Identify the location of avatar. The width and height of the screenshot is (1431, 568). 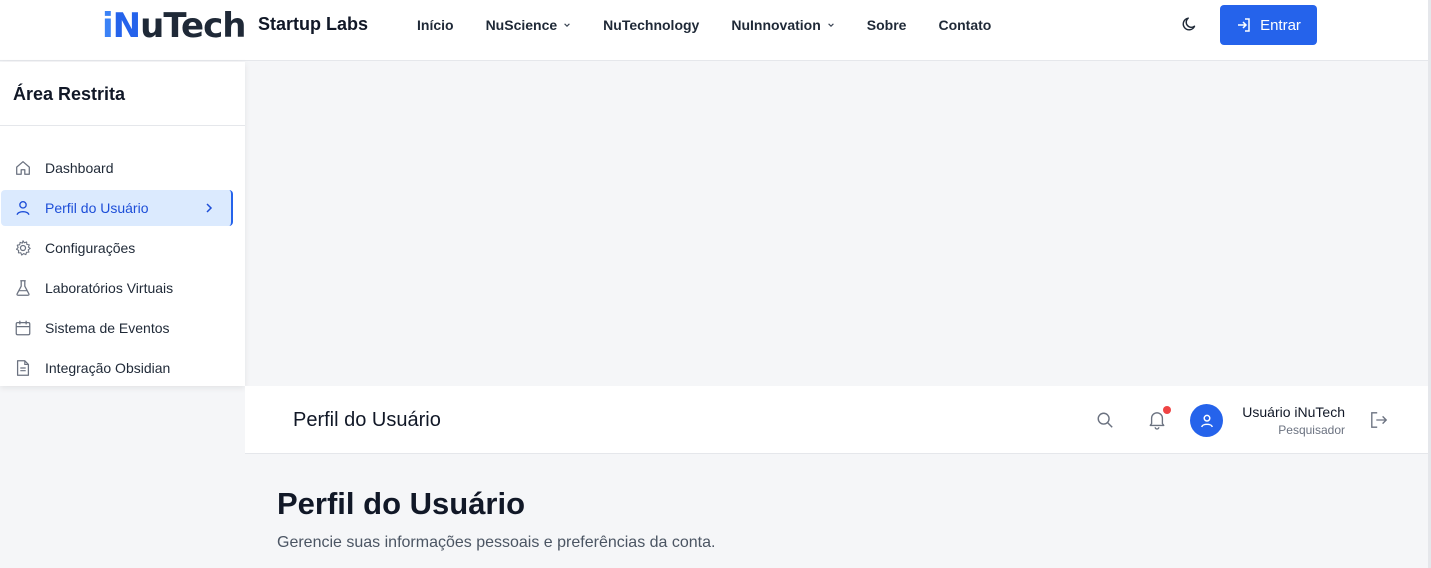
(1206, 420).